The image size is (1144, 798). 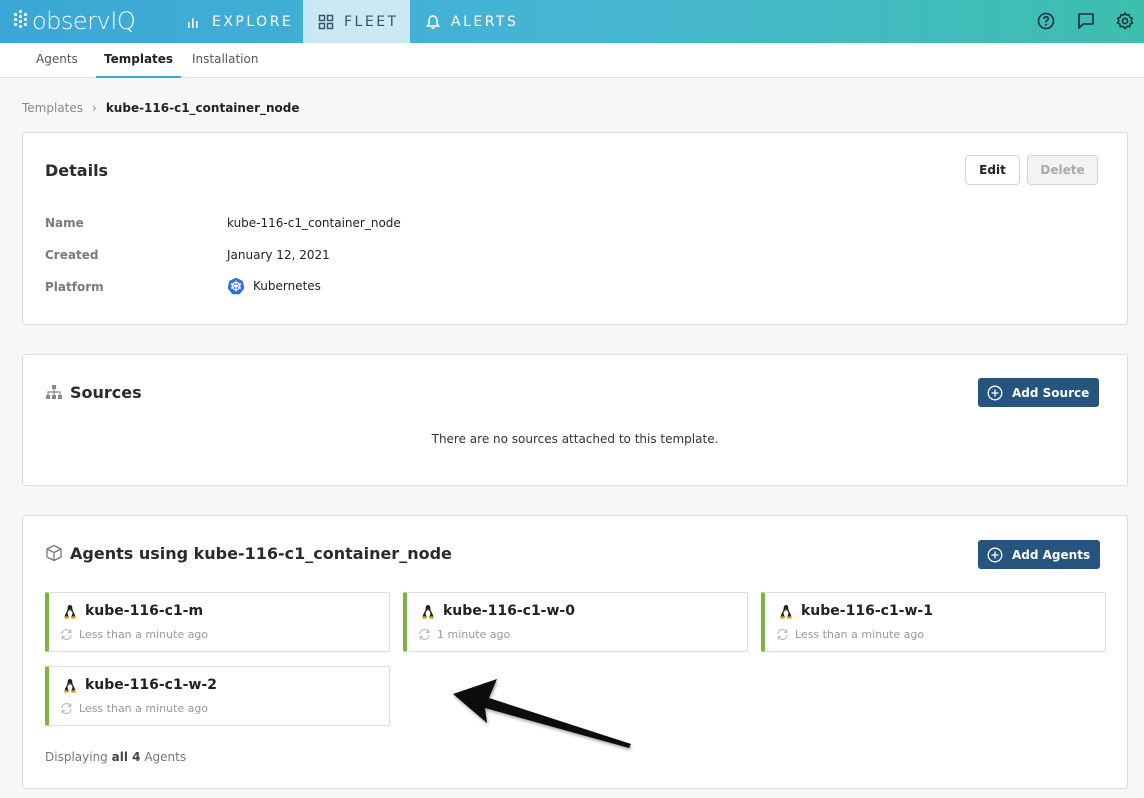 I want to click on platform-value: Kubernetes, so click(x=274, y=286).